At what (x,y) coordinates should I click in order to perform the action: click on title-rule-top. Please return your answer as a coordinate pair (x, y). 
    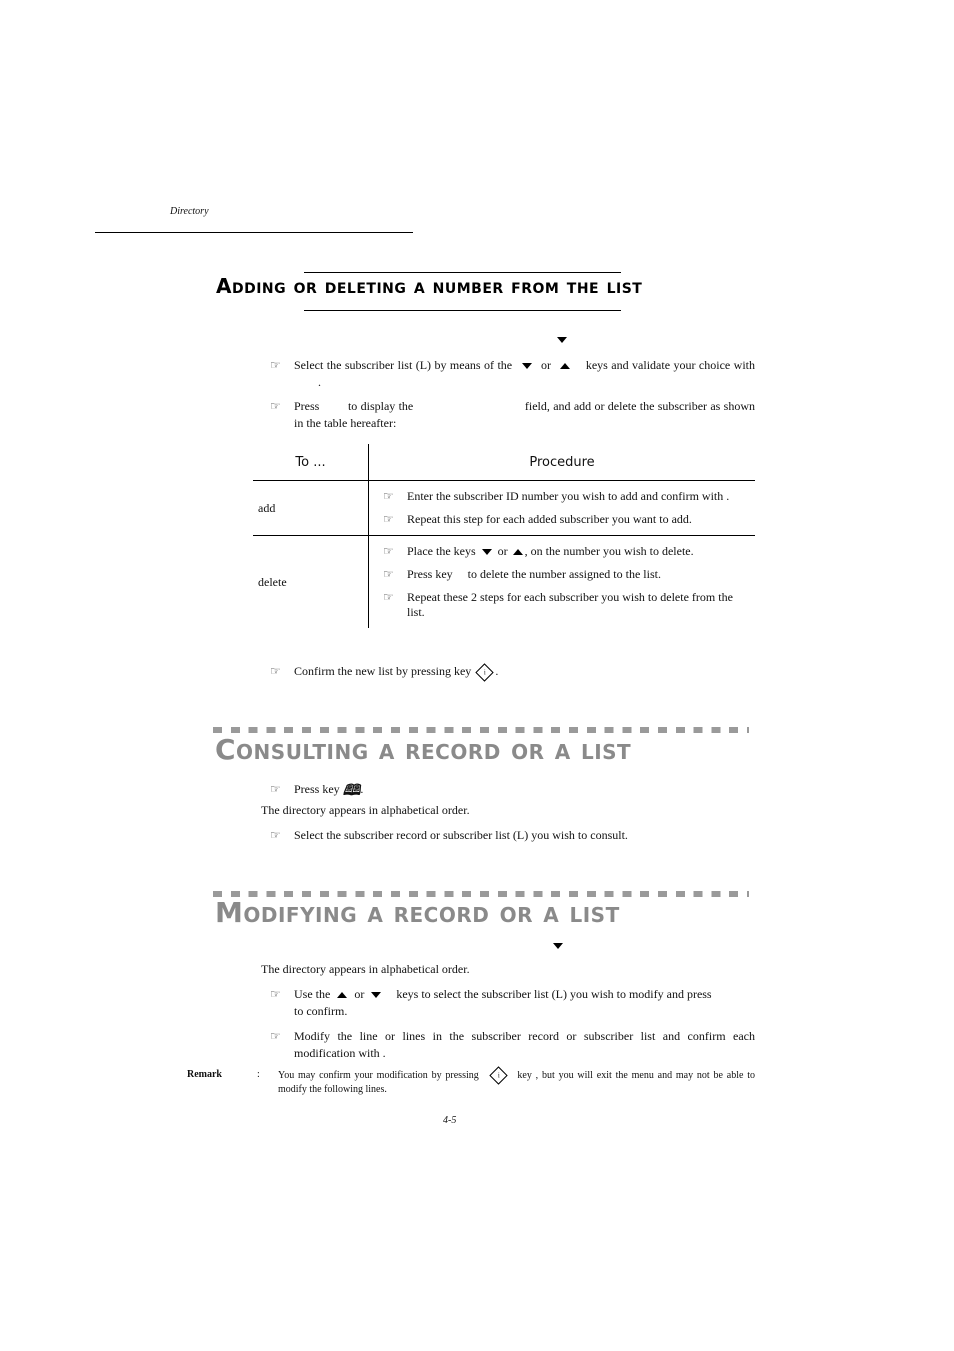
    Looking at the image, I should click on (462, 272).